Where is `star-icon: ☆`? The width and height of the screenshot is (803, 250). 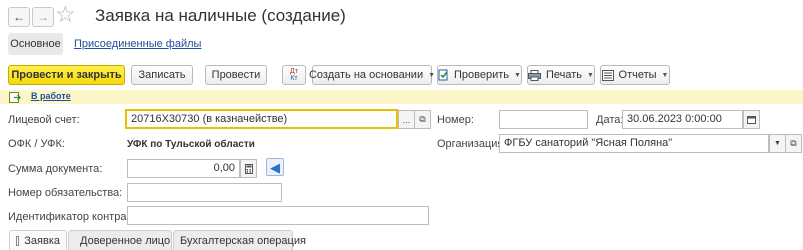 star-icon: ☆ is located at coordinates (65, 14).